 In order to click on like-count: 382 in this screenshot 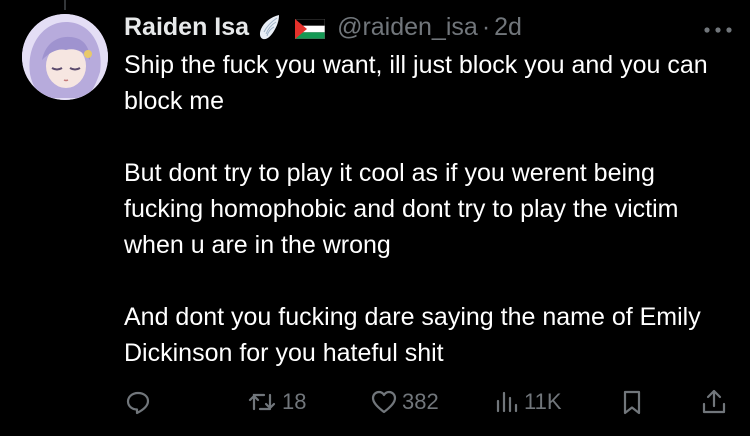, I will do `click(420, 401)`.